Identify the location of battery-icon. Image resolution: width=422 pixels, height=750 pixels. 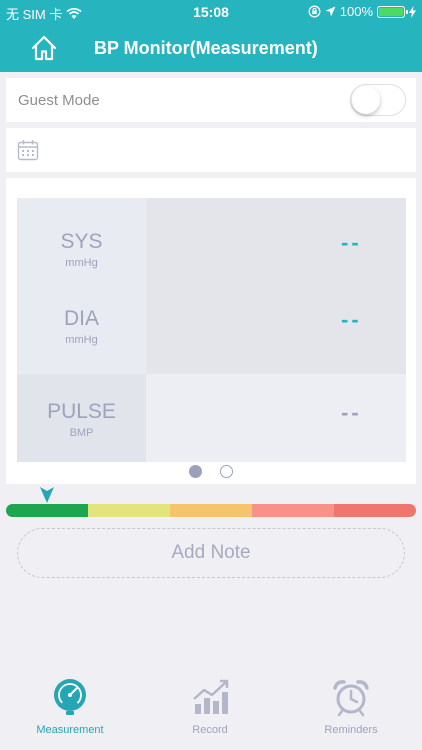
(392, 11).